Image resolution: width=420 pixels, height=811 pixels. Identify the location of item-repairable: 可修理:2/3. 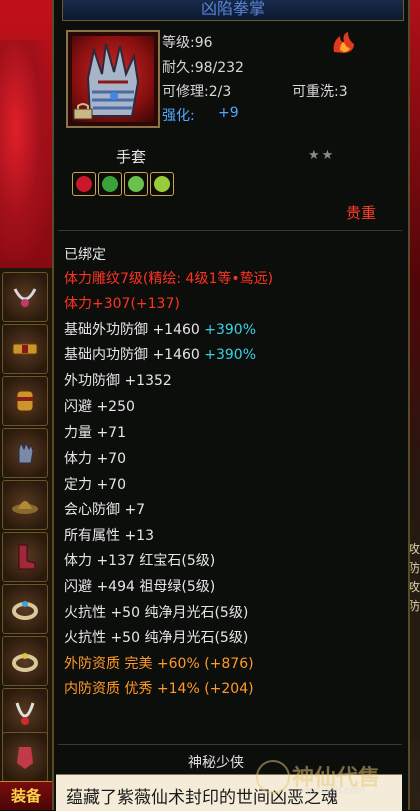
(197, 92).